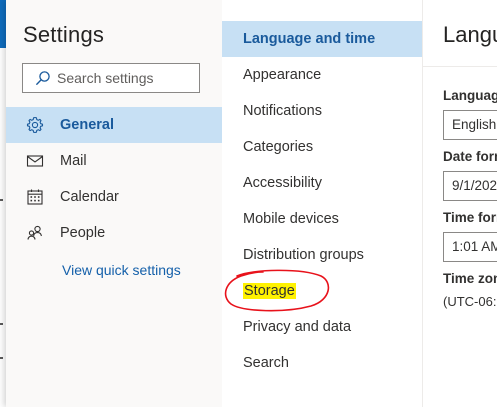 The image size is (497, 407). What do you see at coordinates (322, 111) in the screenshot?
I see `subnav-item-notifications: Notifications` at bounding box center [322, 111].